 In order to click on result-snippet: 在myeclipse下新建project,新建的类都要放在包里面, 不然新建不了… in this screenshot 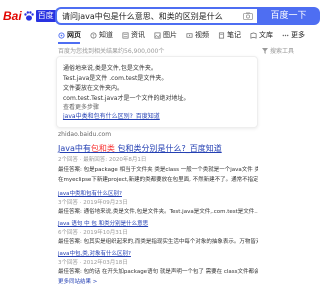, I will do `click(158, 180)`.